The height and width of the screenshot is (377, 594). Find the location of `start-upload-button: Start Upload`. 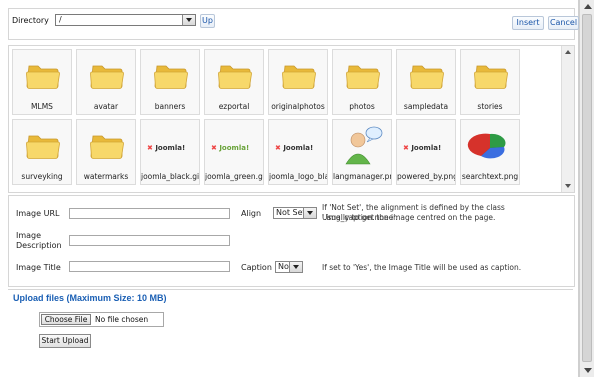

start-upload-button: Start Upload is located at coordinates (65, 341).